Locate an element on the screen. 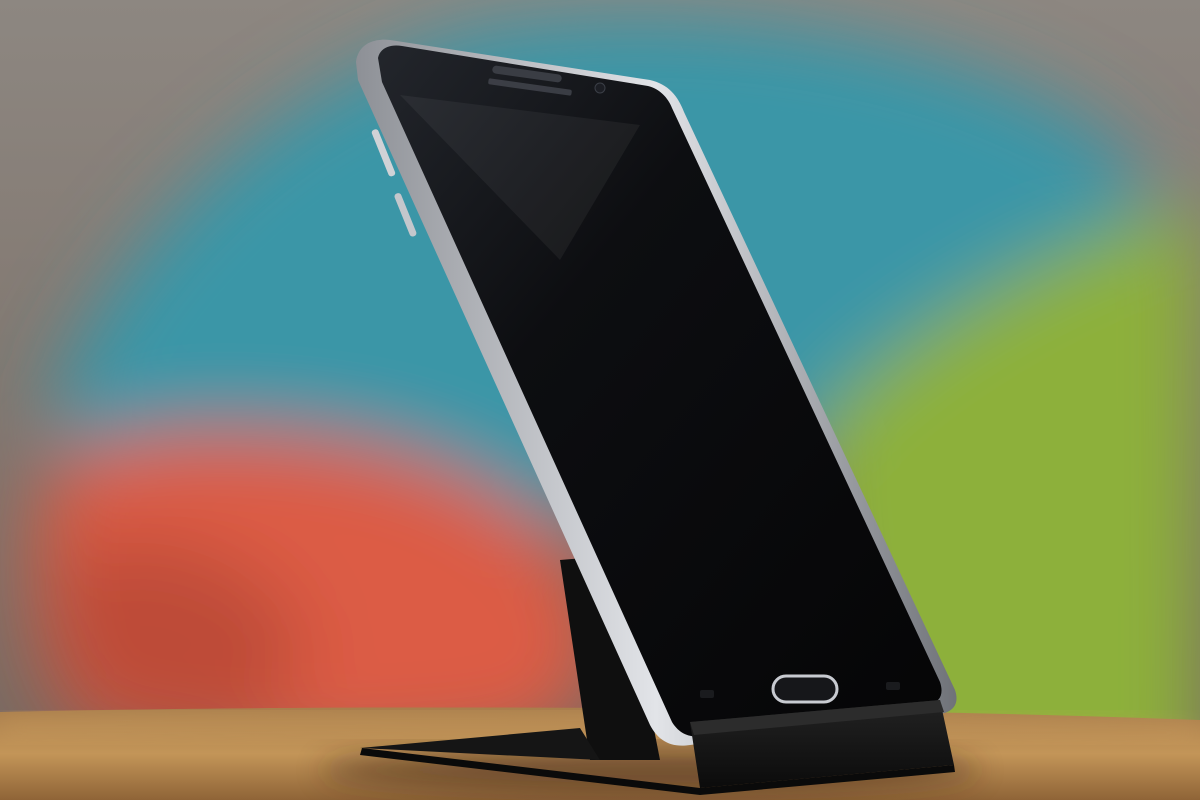 Image resolution: width=1200 pixels, height=800 pixels. front-camera is located at coordinates (600, 88).